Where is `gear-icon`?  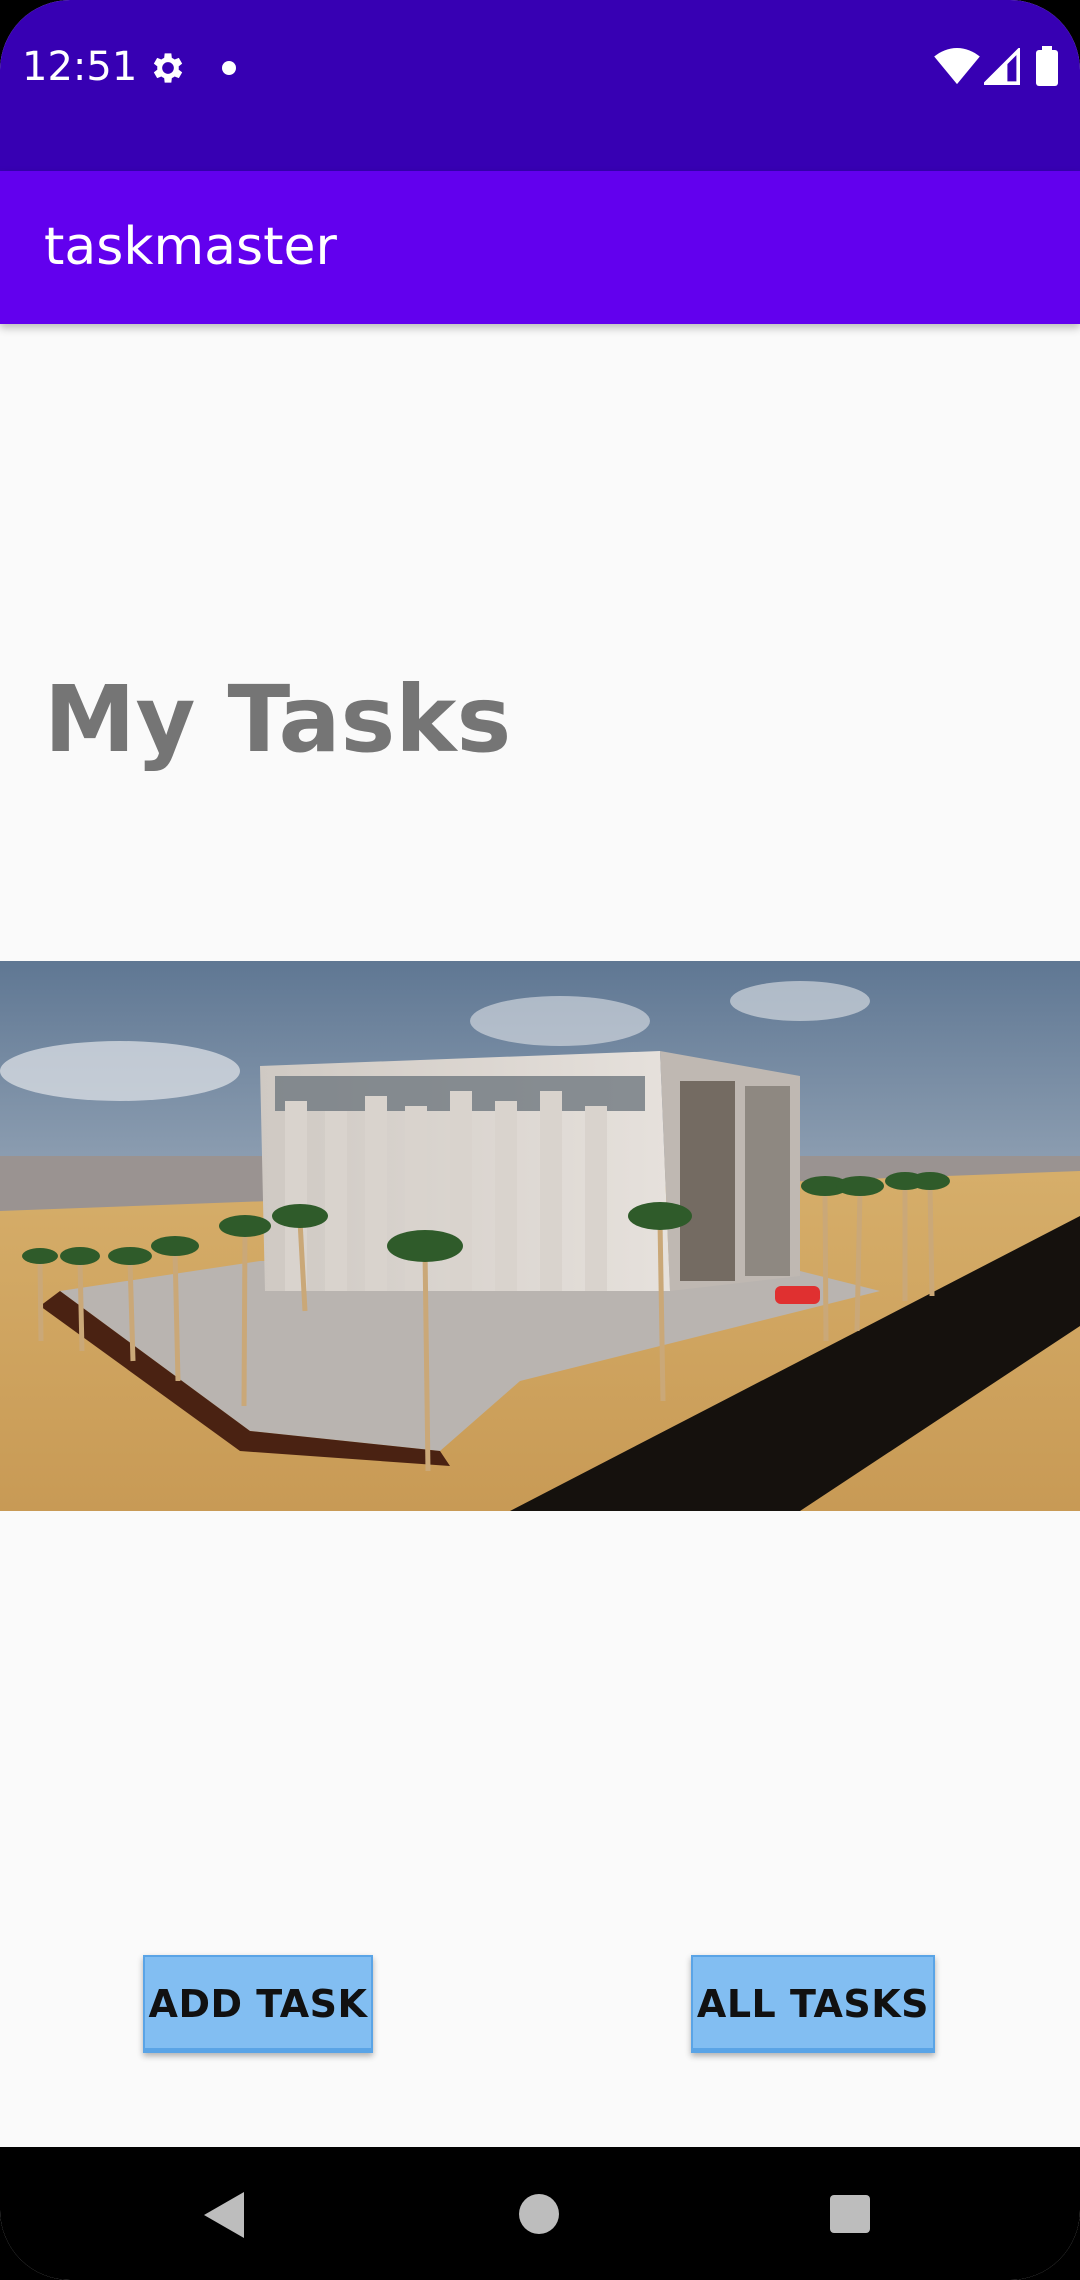
gear-icon is located at coordinates (168, 68).